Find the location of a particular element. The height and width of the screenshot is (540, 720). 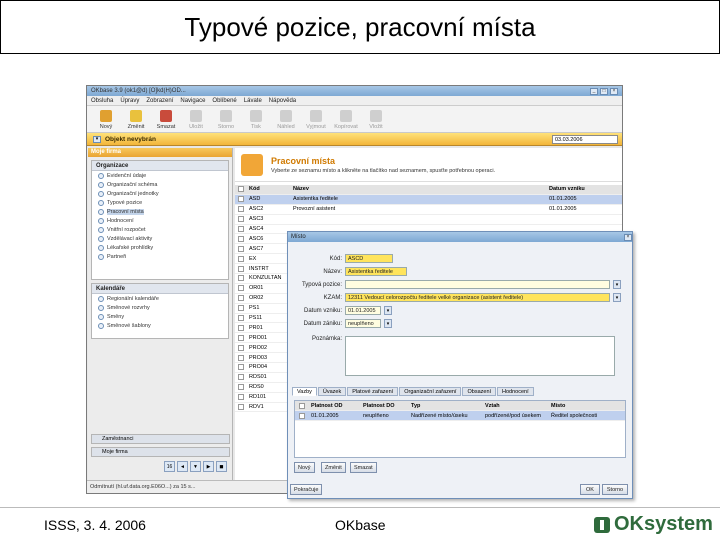

sidebar-item-hodnoceni: Hodnocení is located at coordinates (160, 220).